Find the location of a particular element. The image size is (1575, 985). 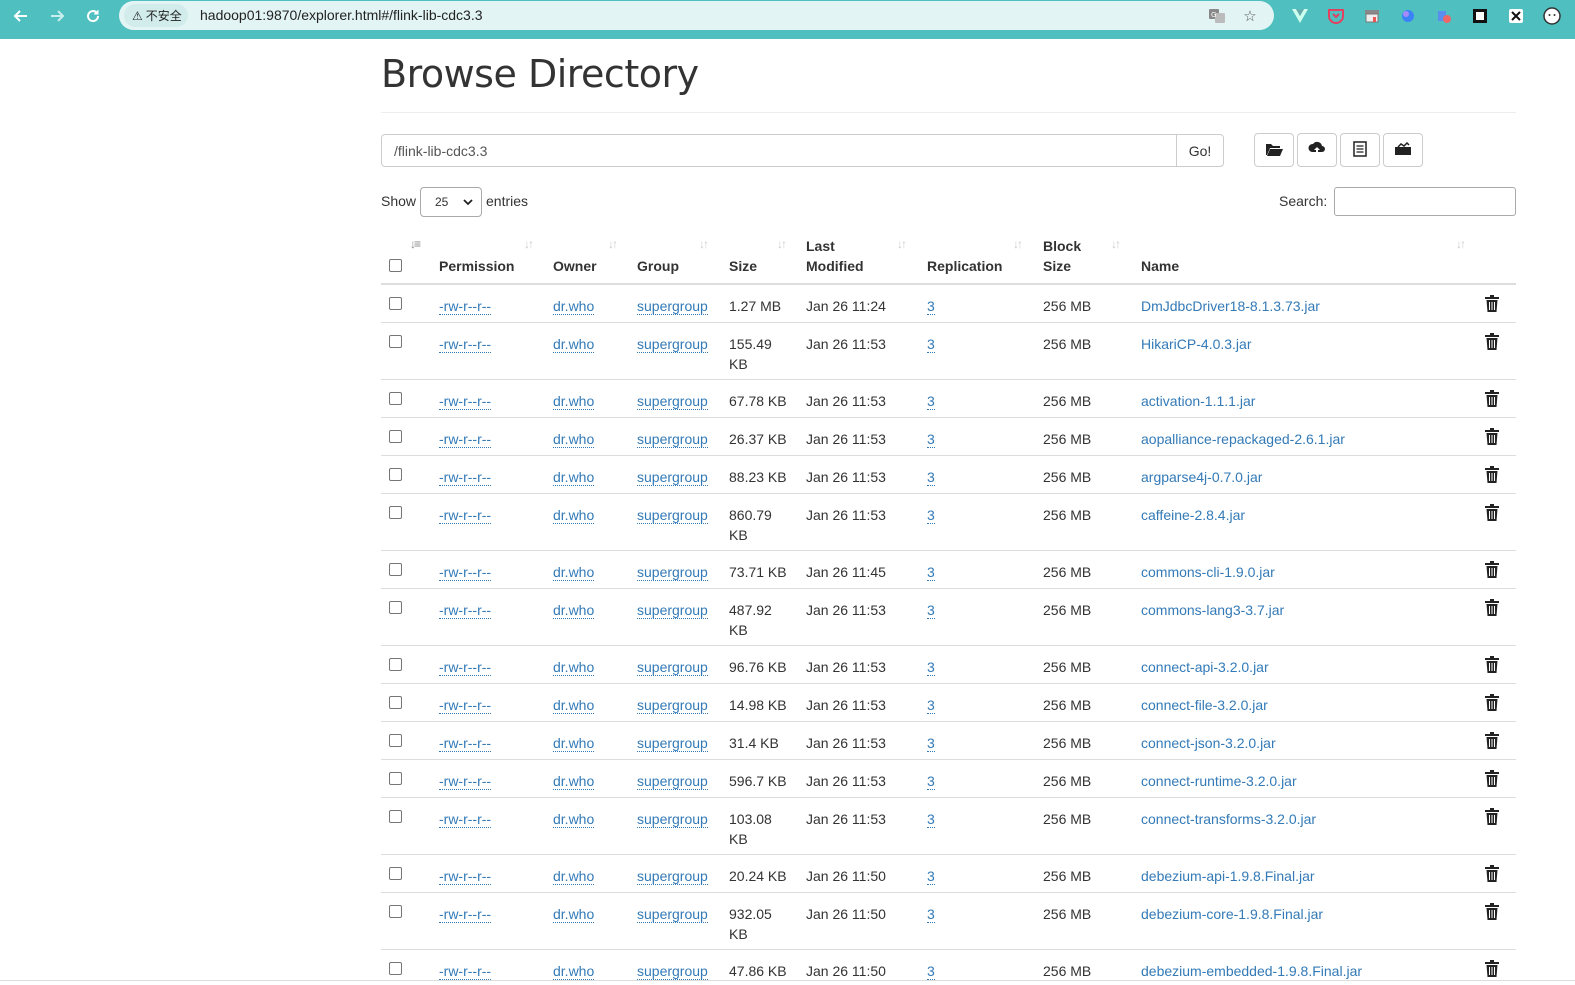

profile-icon is located at coordinates (1552, 16).